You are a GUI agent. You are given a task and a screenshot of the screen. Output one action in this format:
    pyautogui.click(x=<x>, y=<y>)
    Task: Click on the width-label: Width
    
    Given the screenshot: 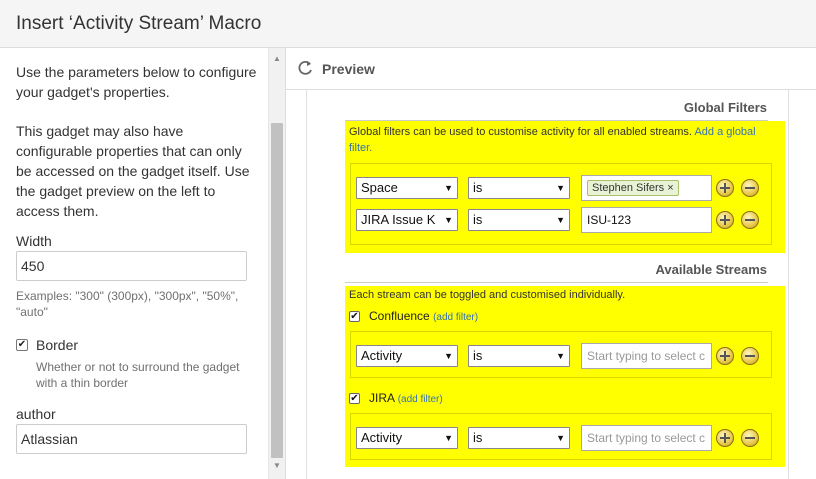 What is the action you would take?
    pyautogui.click(x=34, y=241)
    